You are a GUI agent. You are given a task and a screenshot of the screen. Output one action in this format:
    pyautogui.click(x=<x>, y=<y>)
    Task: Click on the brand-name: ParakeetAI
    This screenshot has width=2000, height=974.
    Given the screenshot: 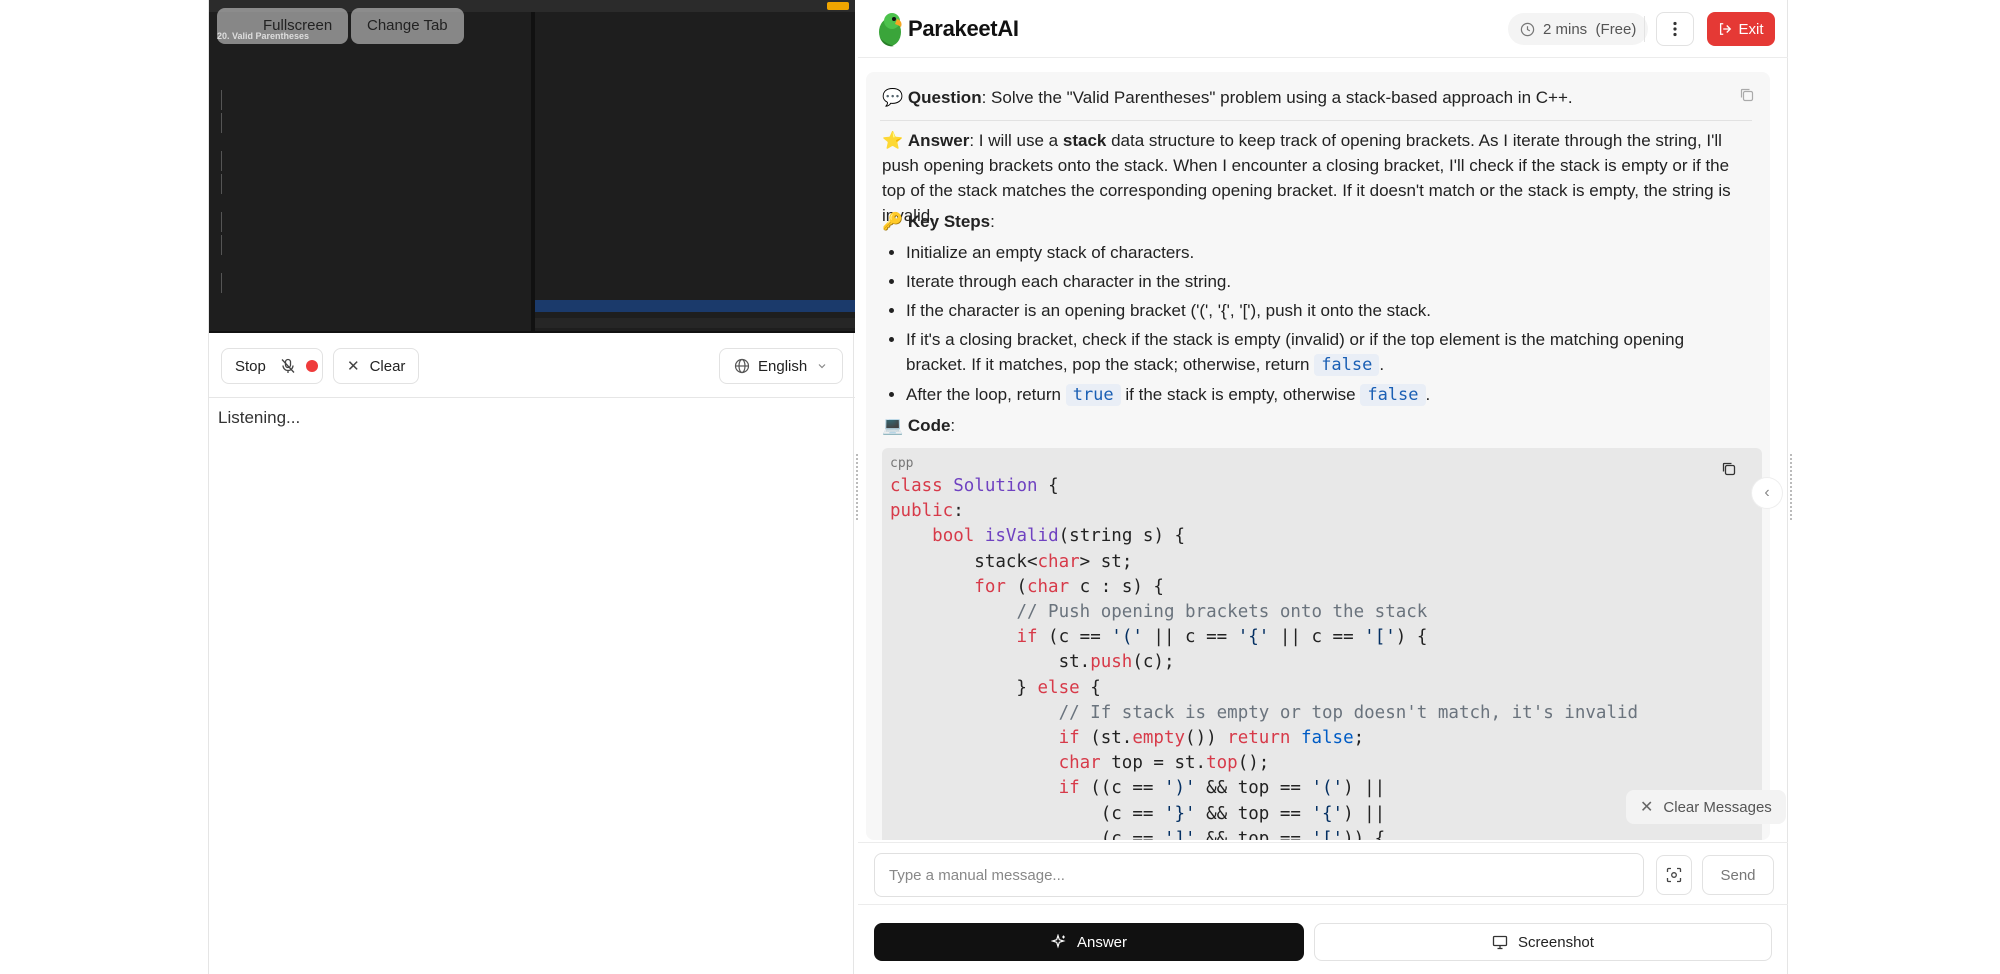 What is the action you would take?
    pyautogui.click(x=963, y=28)
    